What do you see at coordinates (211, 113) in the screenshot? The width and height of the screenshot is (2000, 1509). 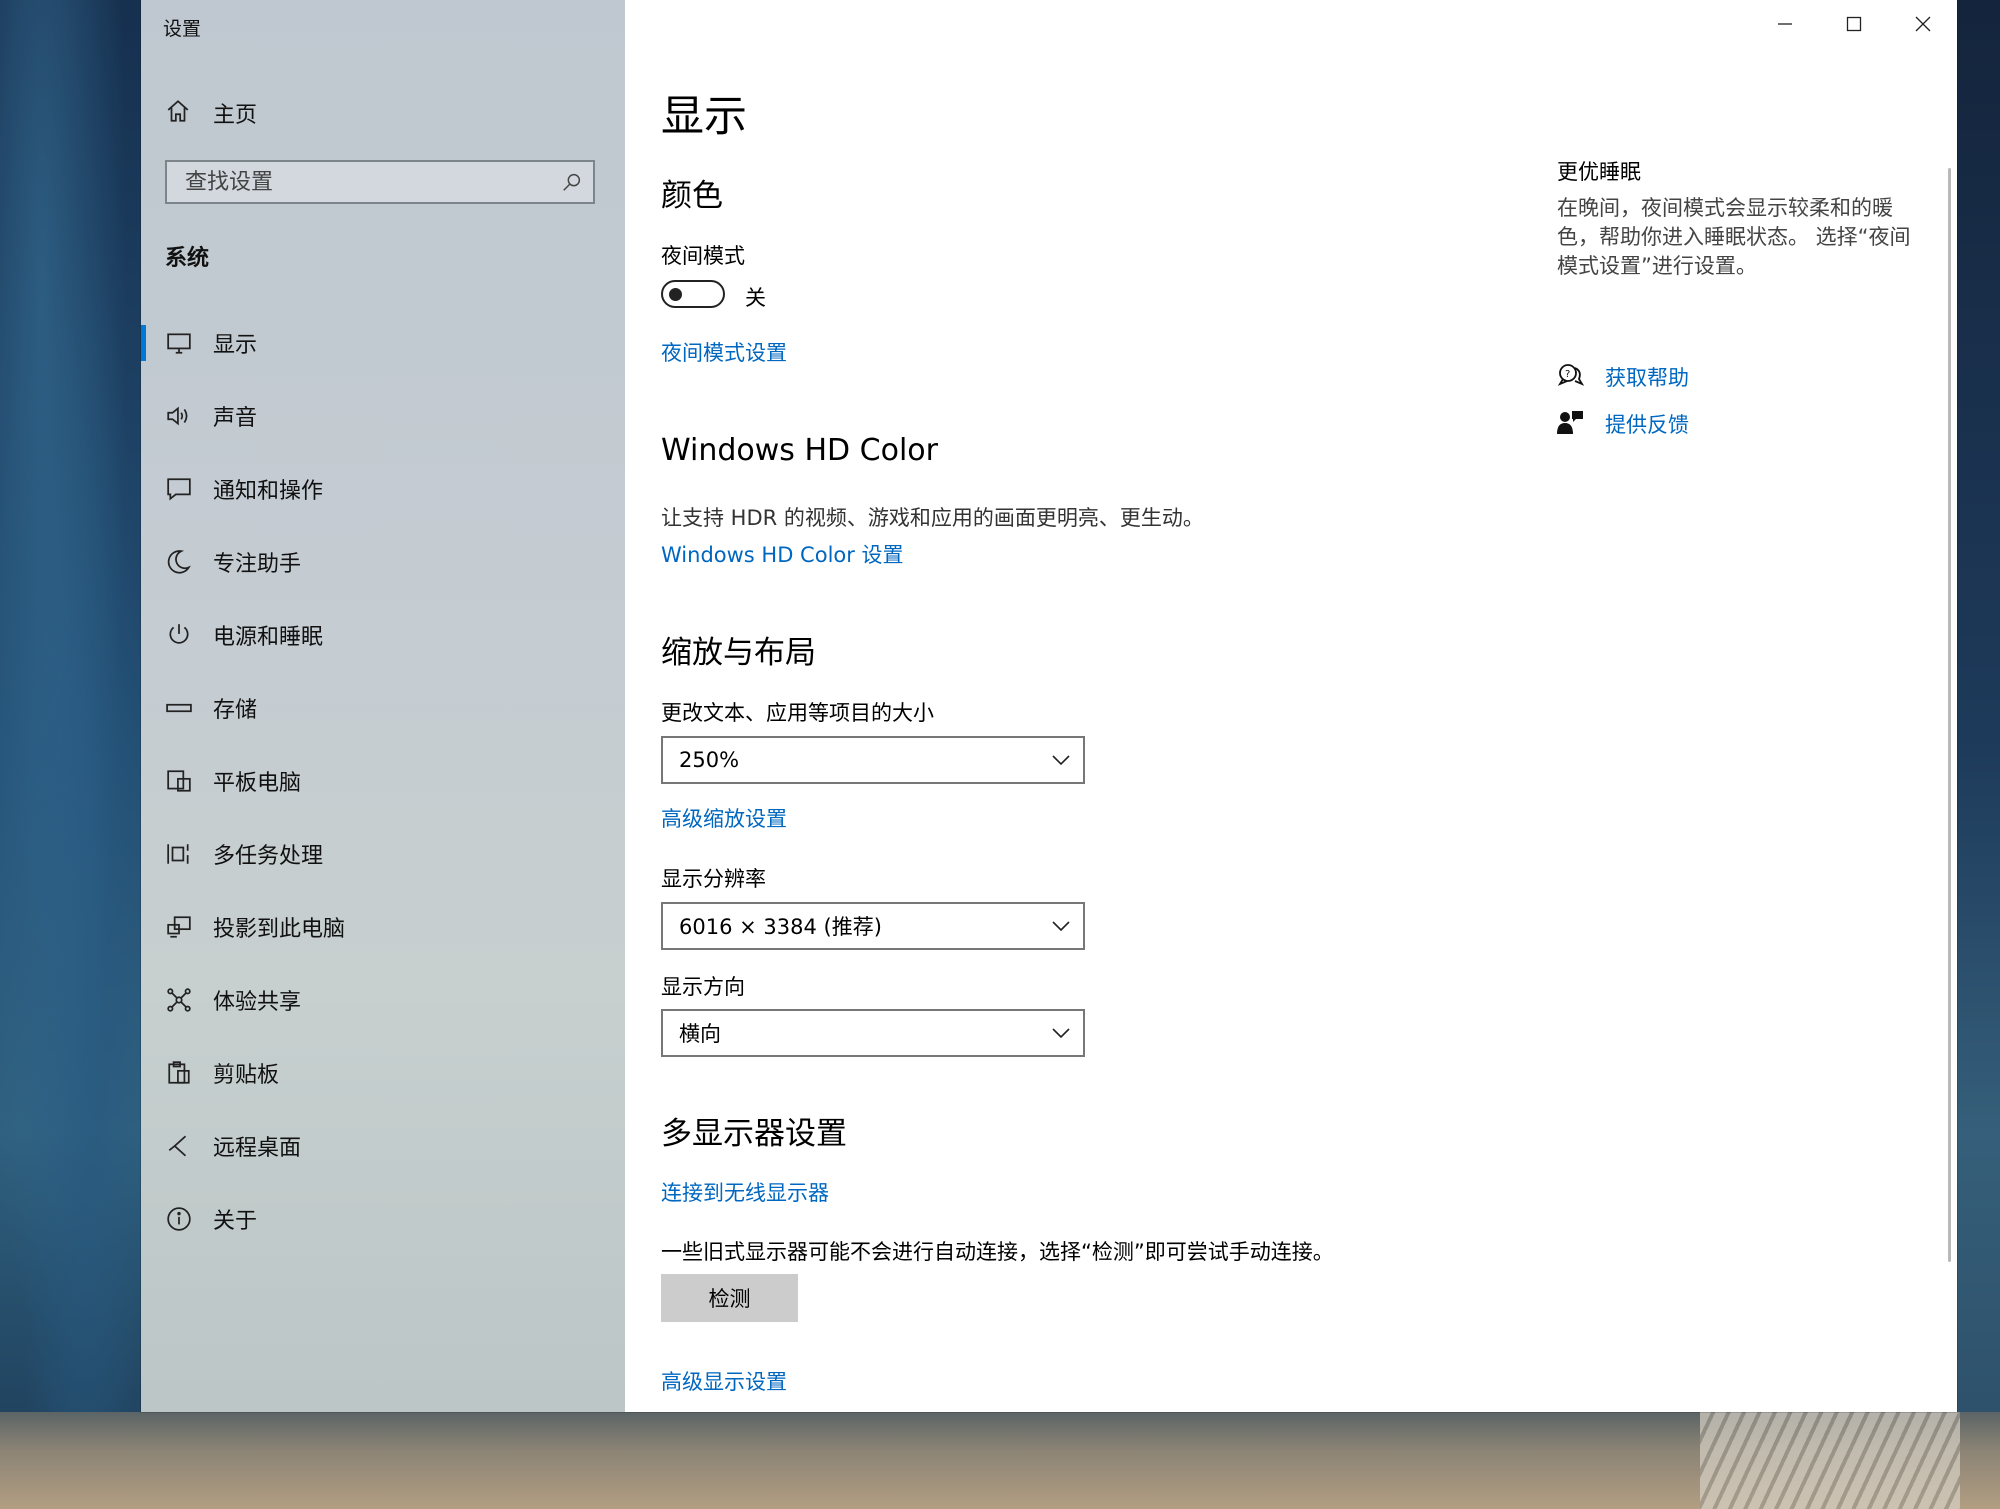 I see `home-button: 主页` at bounding box center [211, 113].